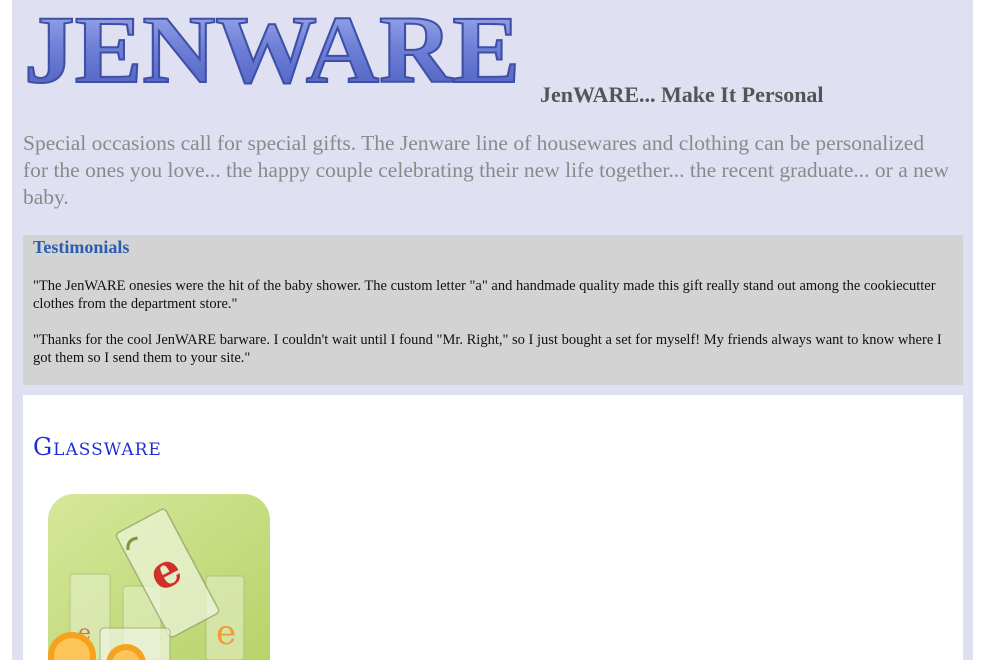 The width and height of the screenshot is (997, 660). I want to click on logo-text: JENWARE, so click(272, 47).